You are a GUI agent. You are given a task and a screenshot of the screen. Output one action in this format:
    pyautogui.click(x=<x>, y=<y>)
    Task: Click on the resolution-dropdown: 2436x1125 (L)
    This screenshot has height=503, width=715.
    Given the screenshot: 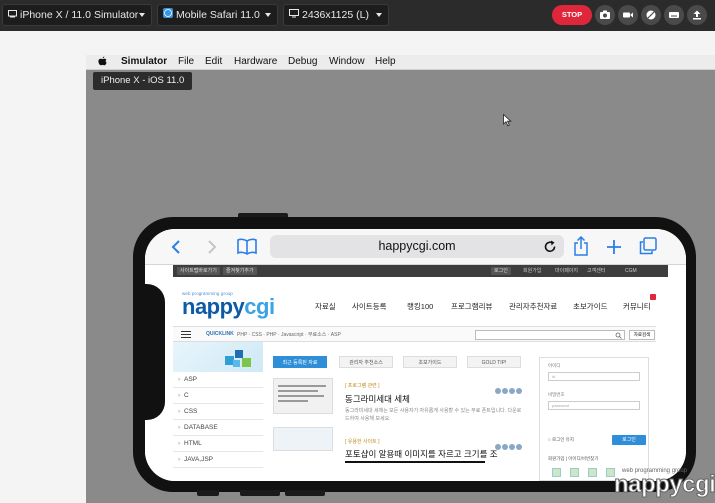 What is the action you would take?
    pyautogui.click(x=336, y=15)
    